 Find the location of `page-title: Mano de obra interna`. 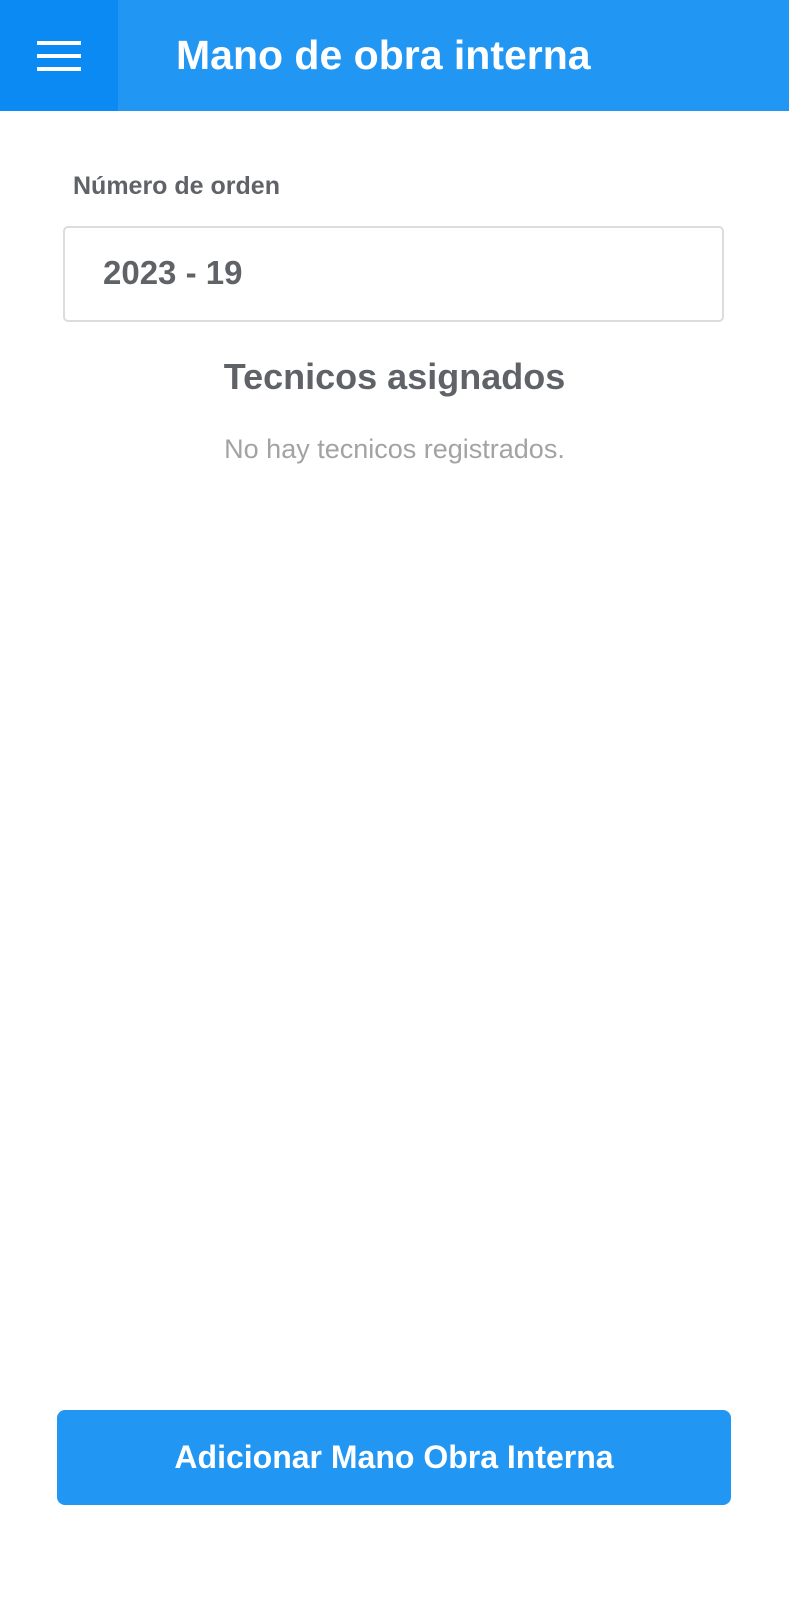

page-title: Mano de obra interna is located at coordinates (383, 55).